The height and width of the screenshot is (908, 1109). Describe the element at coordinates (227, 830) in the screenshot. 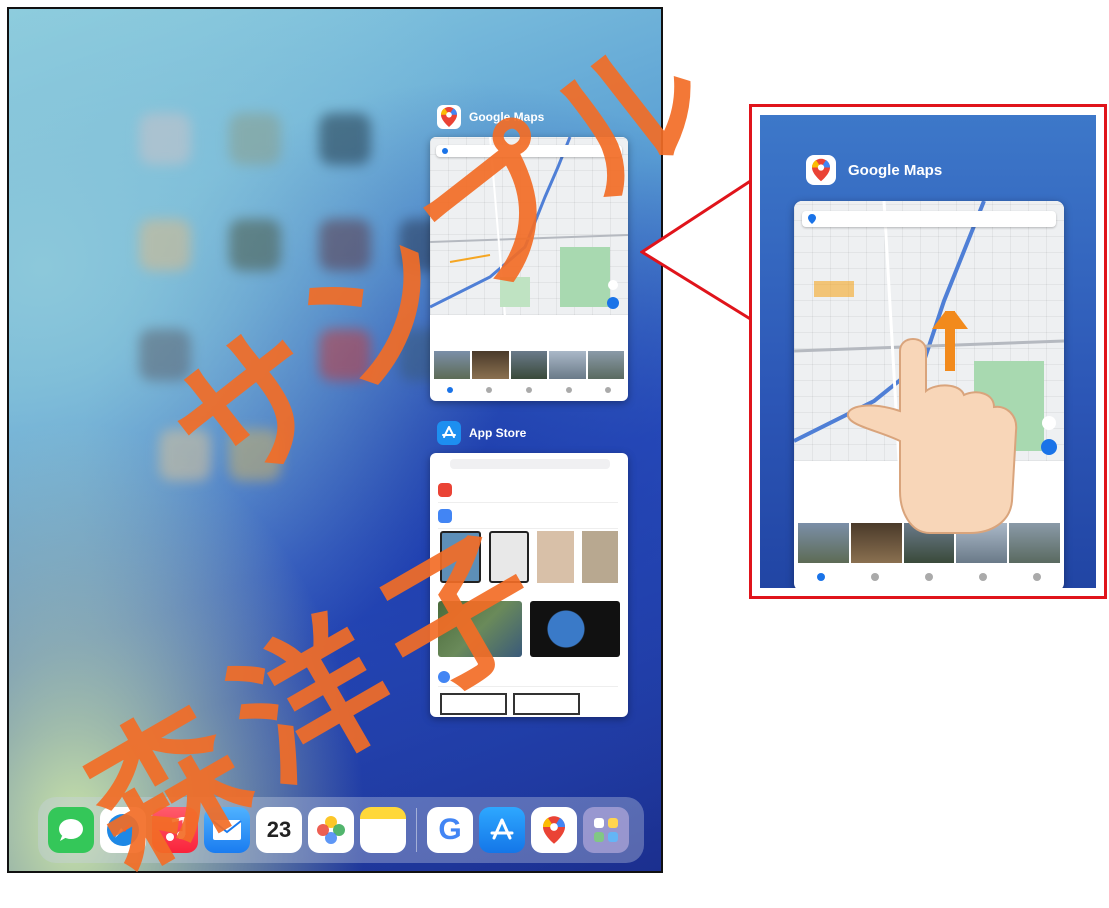

I see `mail-icon` at that location.